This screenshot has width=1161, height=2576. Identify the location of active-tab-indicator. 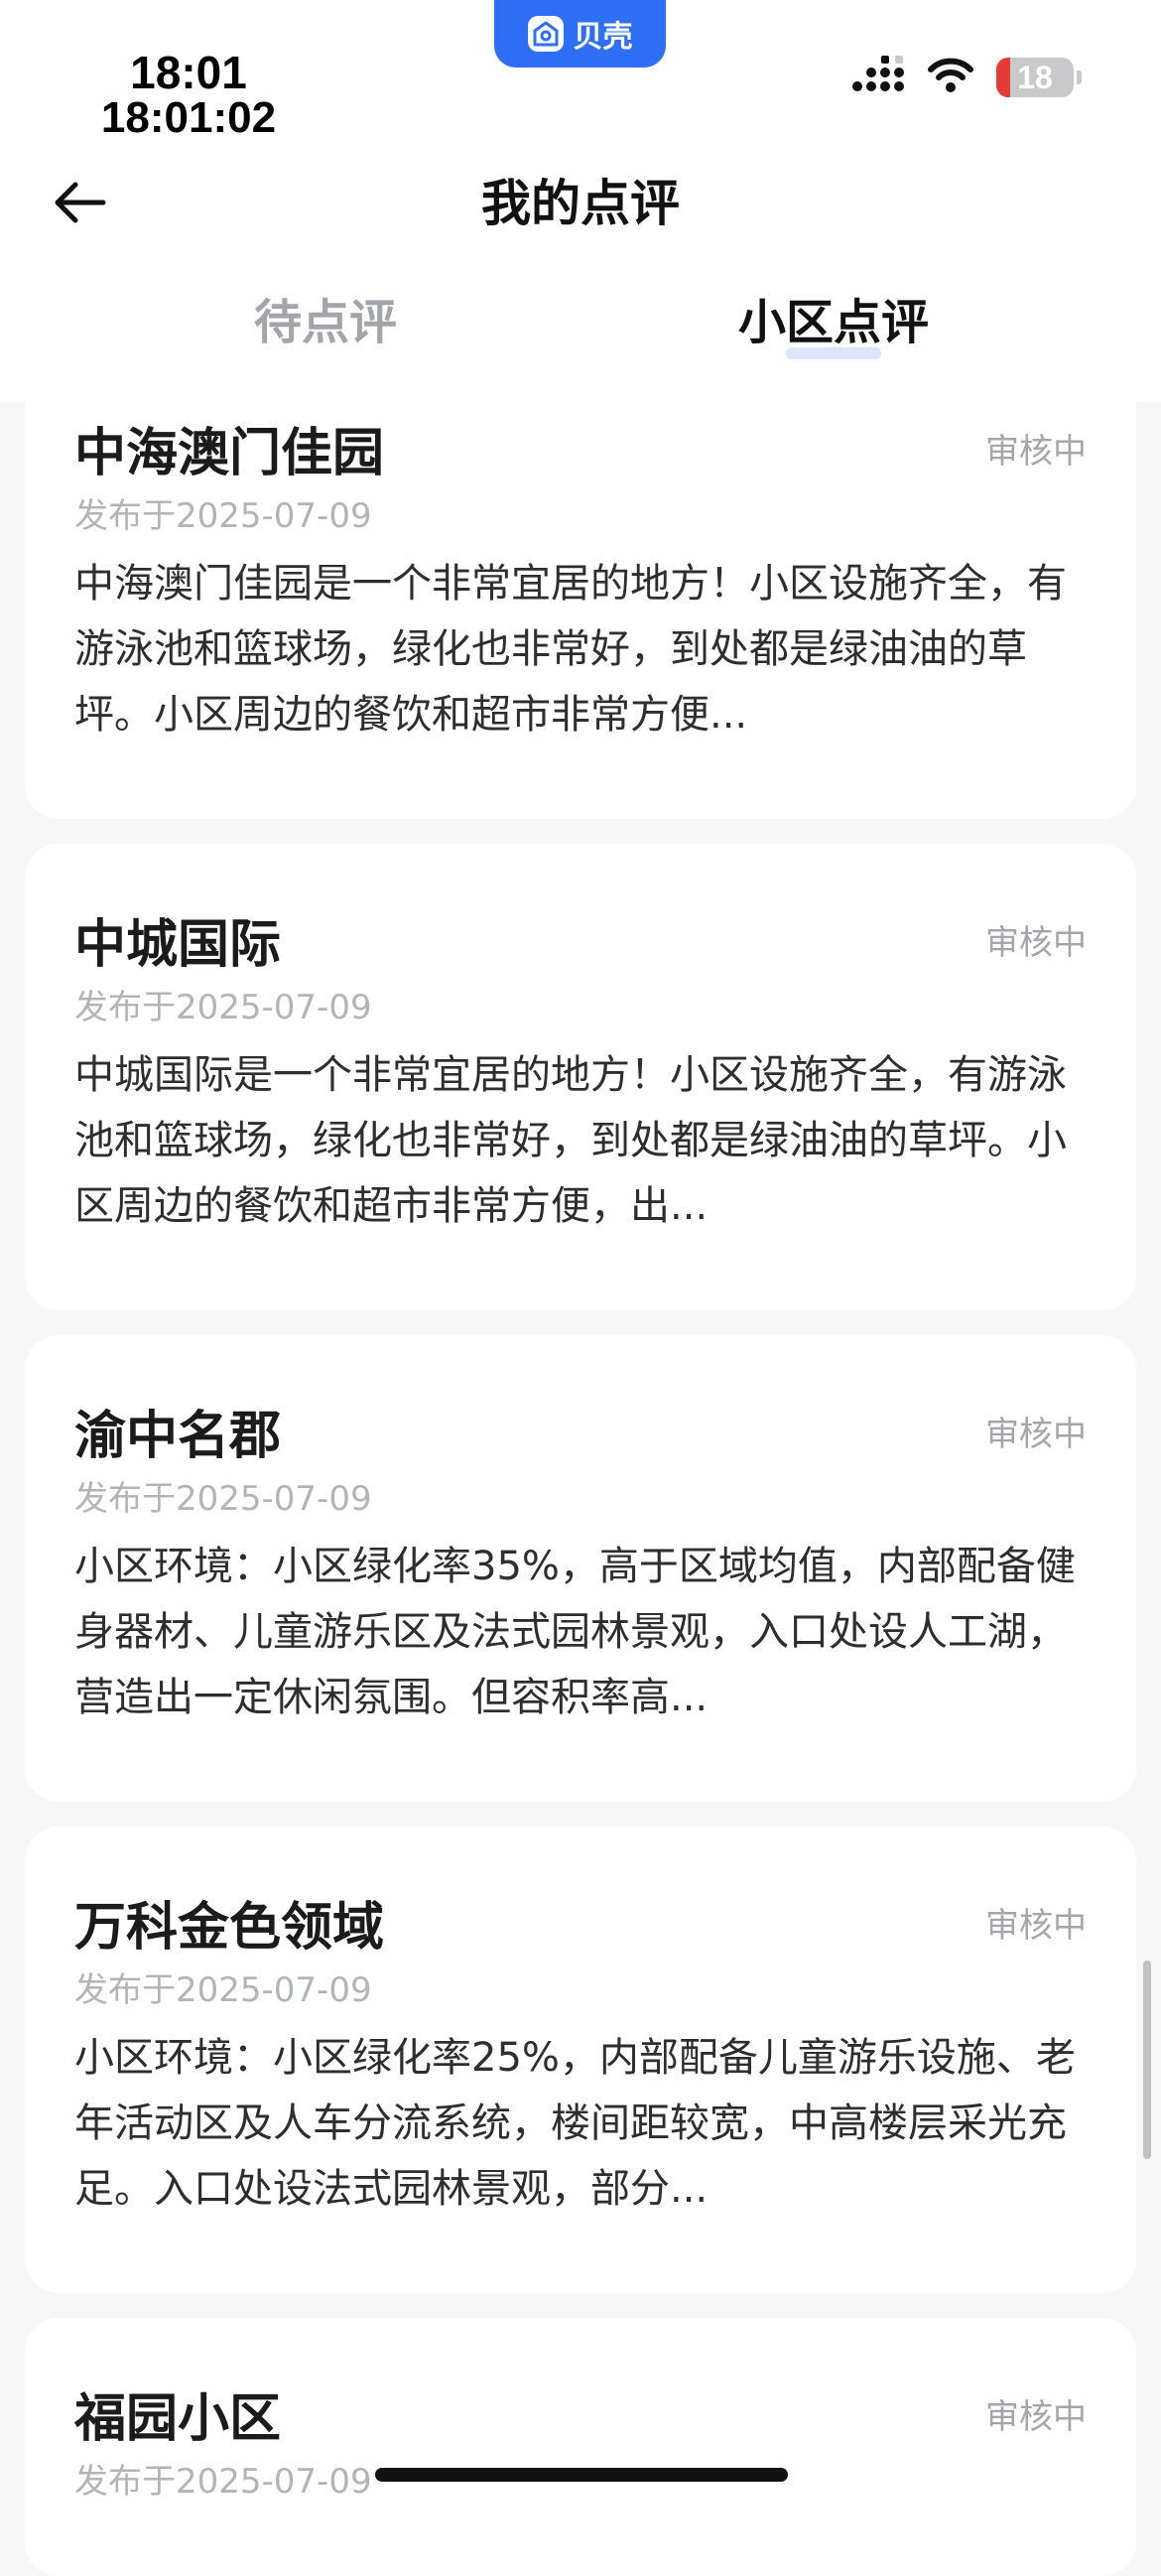
(833, 353).